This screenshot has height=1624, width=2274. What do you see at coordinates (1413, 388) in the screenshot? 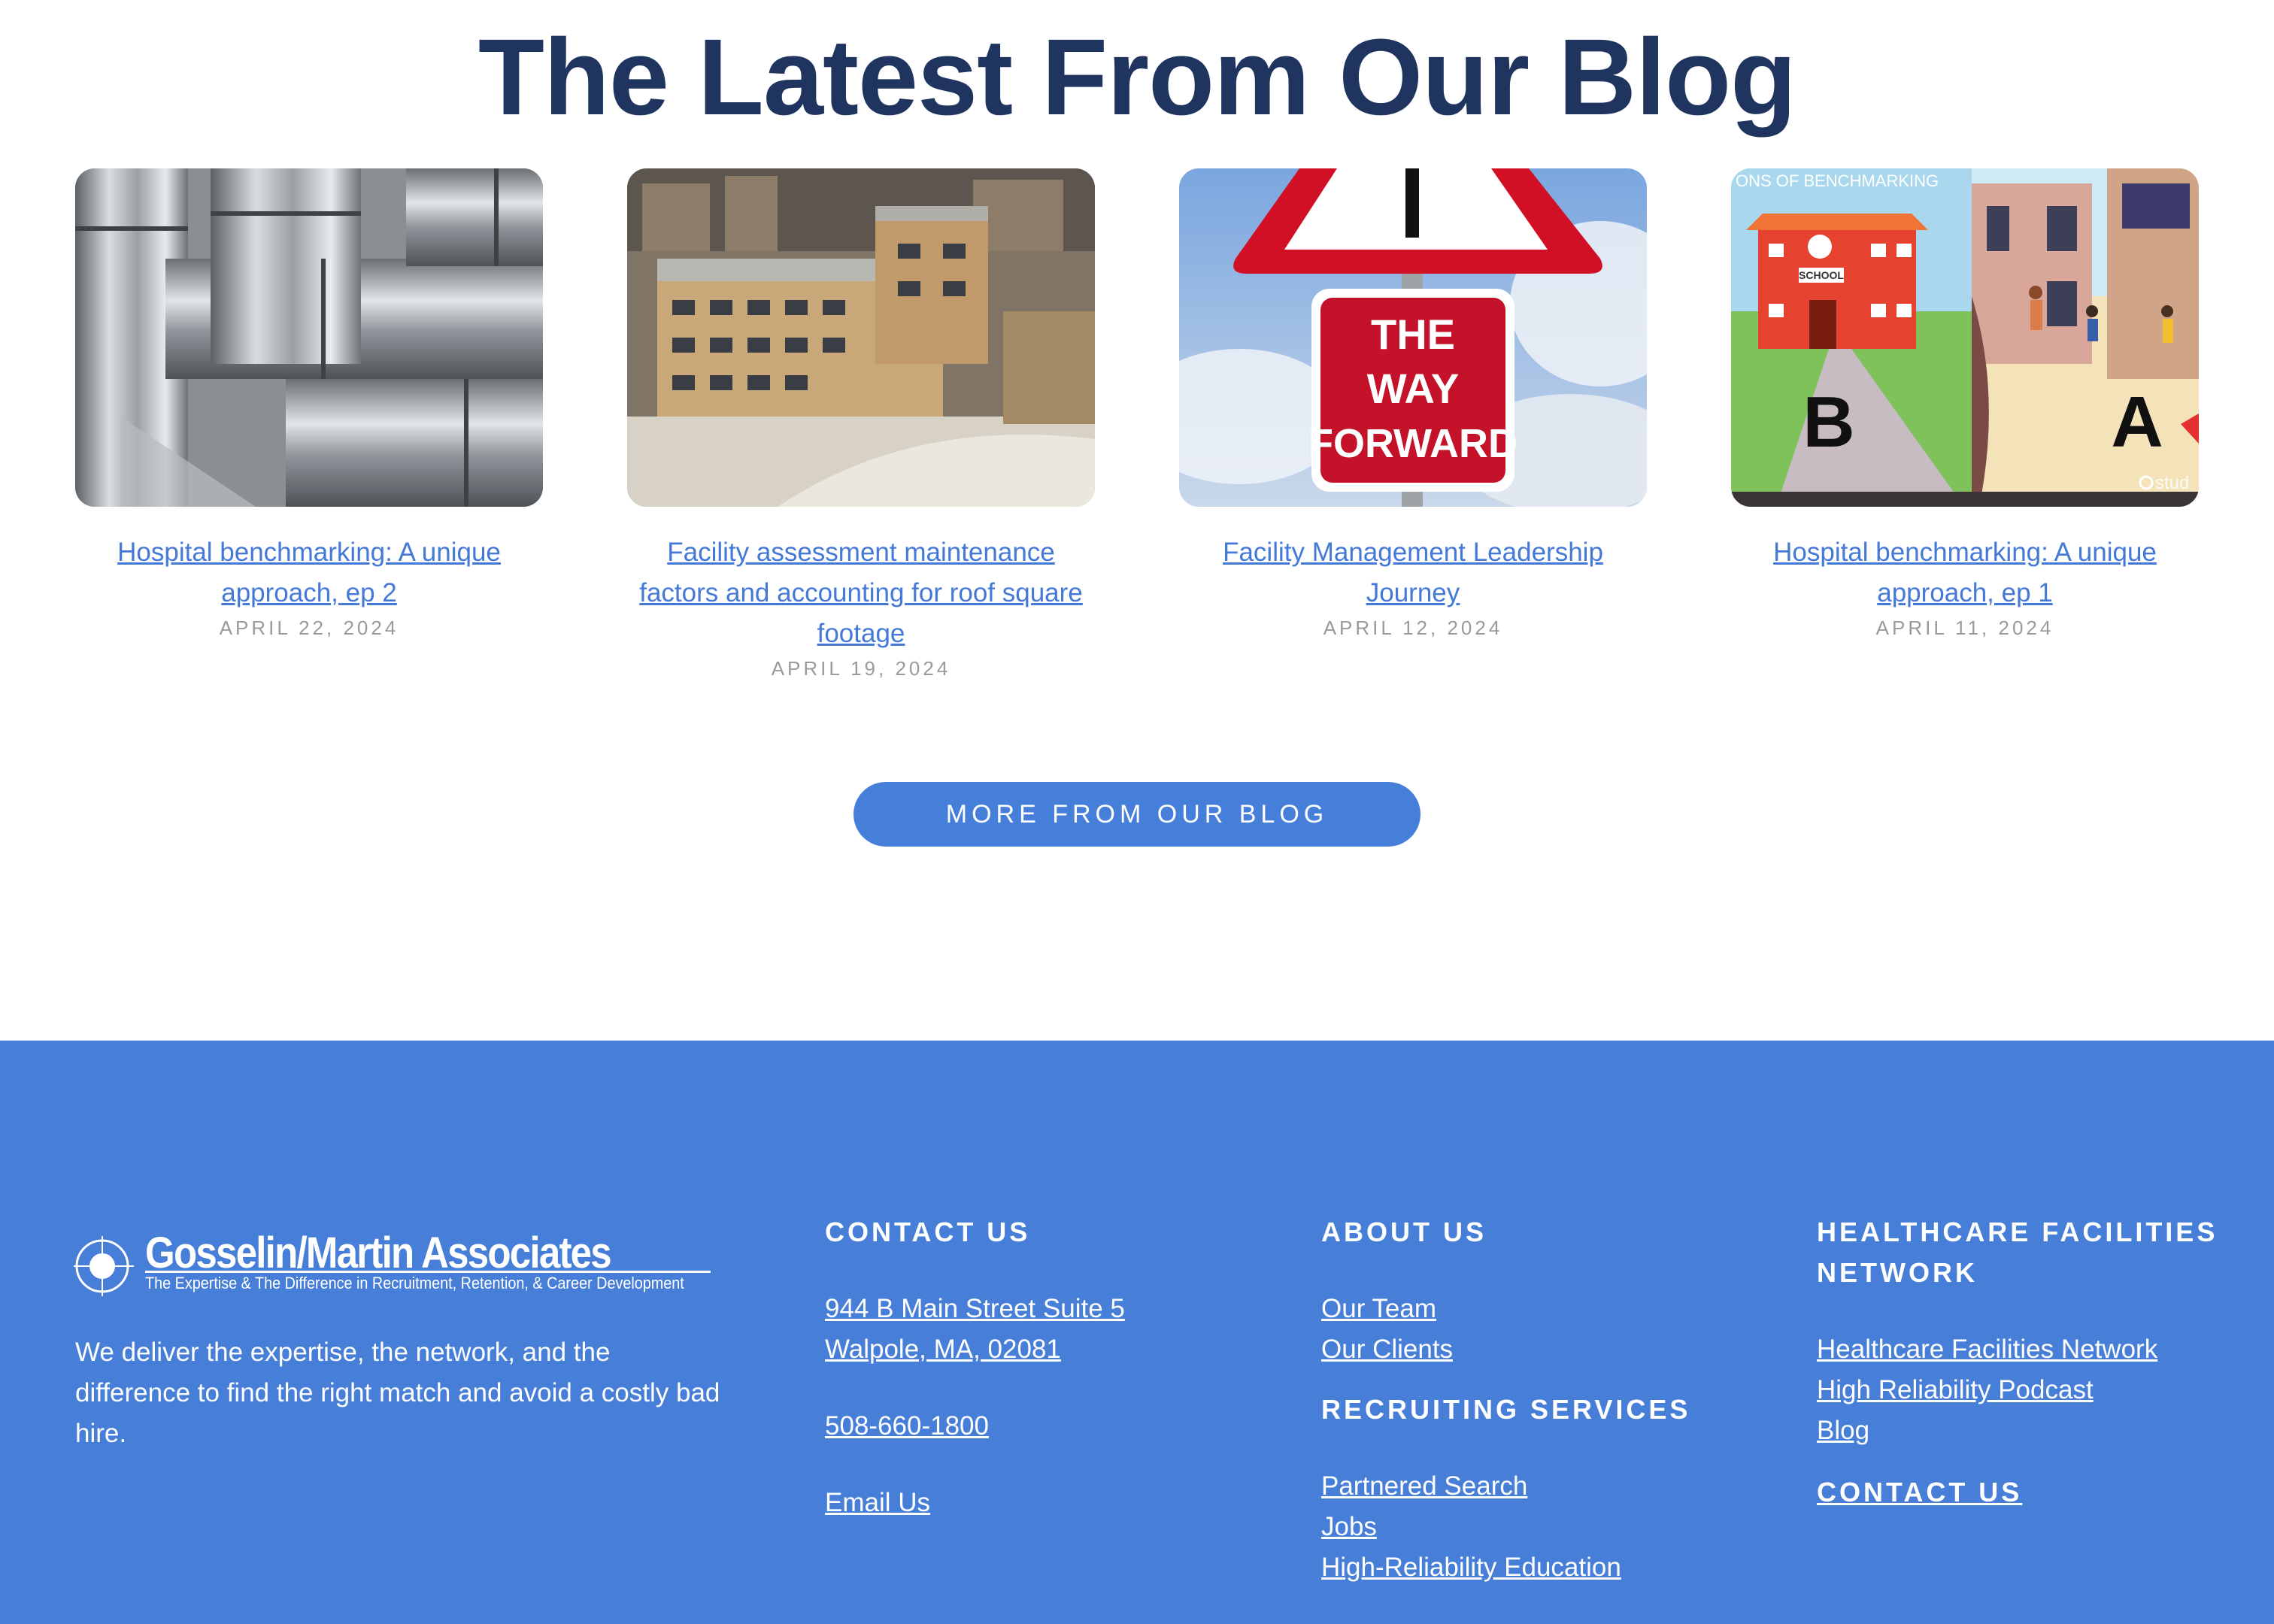
I see `sign-text: WAY` at bounding box center [1413, 388].